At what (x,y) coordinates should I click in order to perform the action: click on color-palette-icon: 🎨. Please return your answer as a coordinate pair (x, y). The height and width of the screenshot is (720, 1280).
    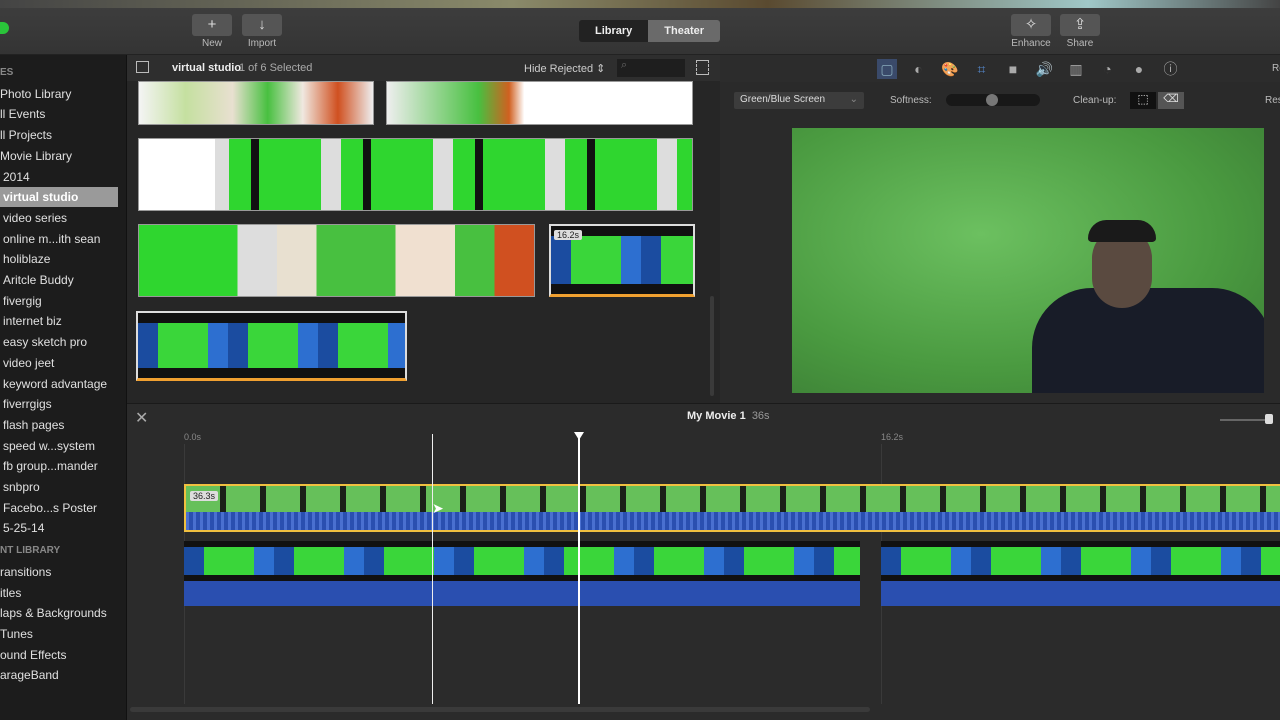
    Looking at the image, I should click on (950, 69).